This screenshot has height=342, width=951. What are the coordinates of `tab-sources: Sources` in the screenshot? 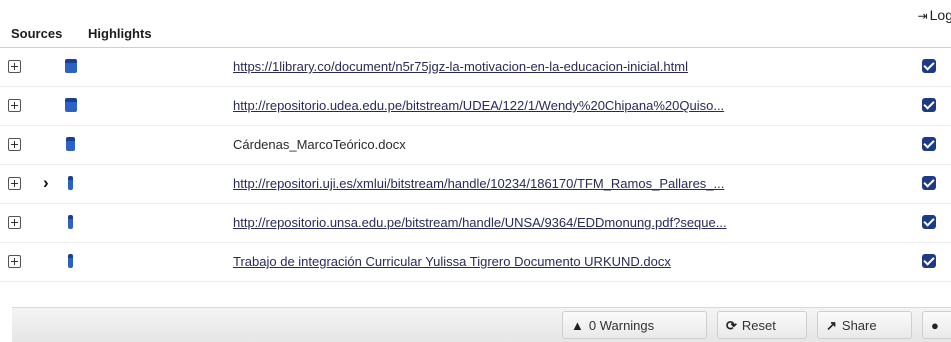 It's located at (36, 33).